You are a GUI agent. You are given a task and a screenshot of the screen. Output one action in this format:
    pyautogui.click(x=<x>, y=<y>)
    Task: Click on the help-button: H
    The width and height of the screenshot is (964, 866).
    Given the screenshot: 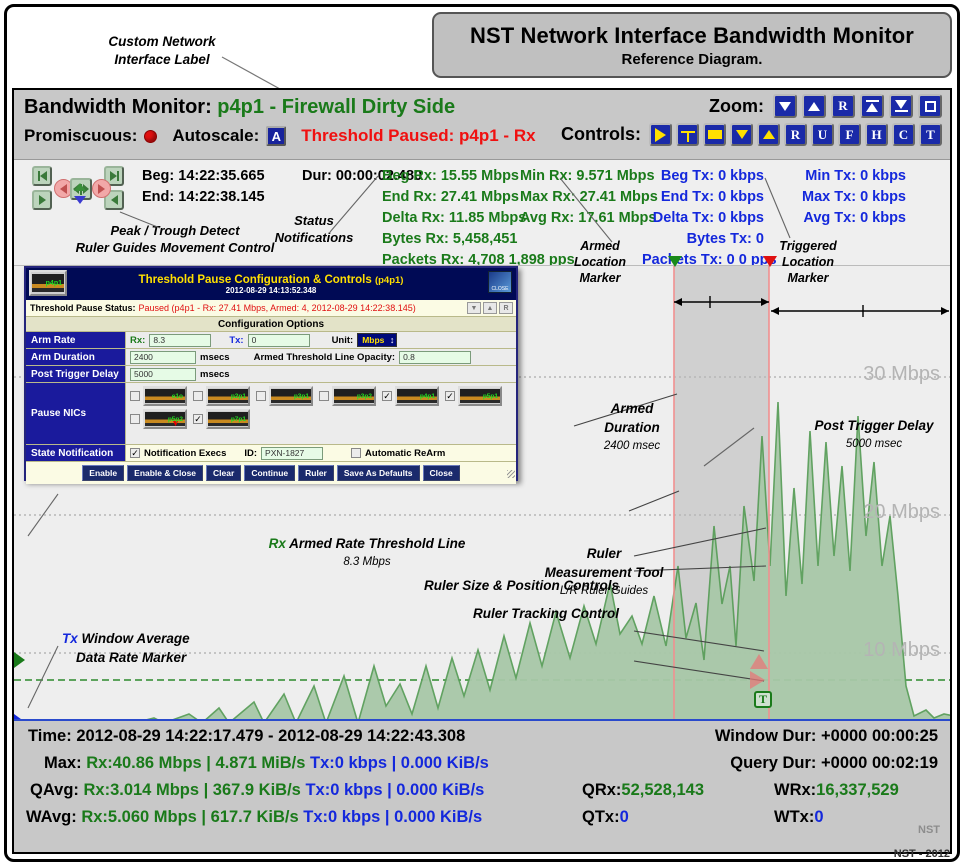 What is the action you would take?
    pyautogui.click(x=876, y=134)
    